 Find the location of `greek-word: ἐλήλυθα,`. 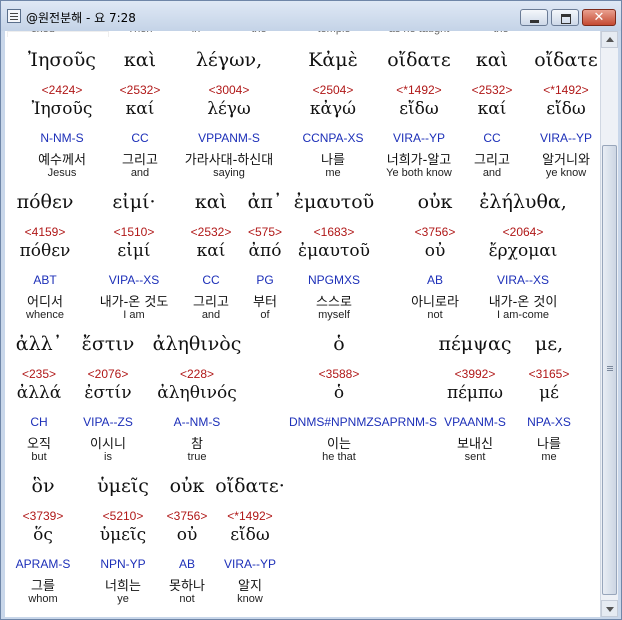

greek-word: ἐλήλυθα, is located at coordinates (523, 202).